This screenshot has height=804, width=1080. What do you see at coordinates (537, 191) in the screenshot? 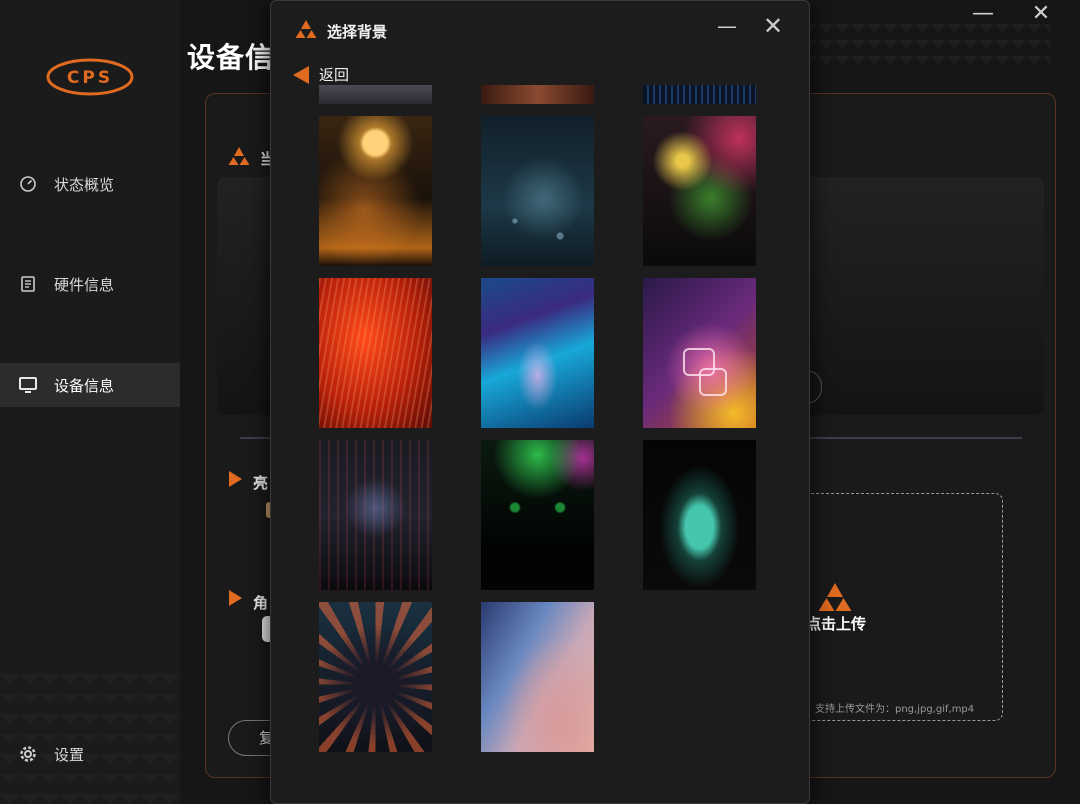
I see `background-thumbnail-teal-bokeh` at bounding box center [537, 191].